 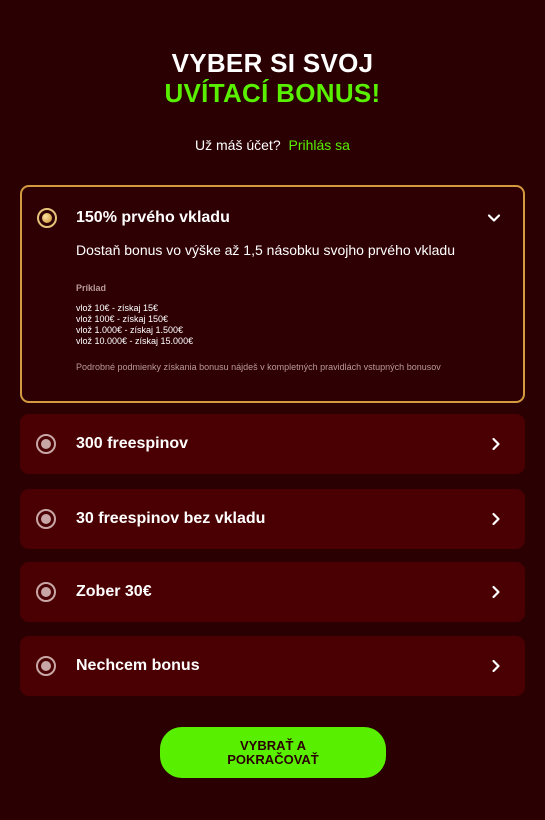 What do you see at coordinates (272, 519) in the screenshot?
I see `bonus-option-no-deposit-freespins: 30 freespinov bez vkladu` at bounding box center [272, 519].